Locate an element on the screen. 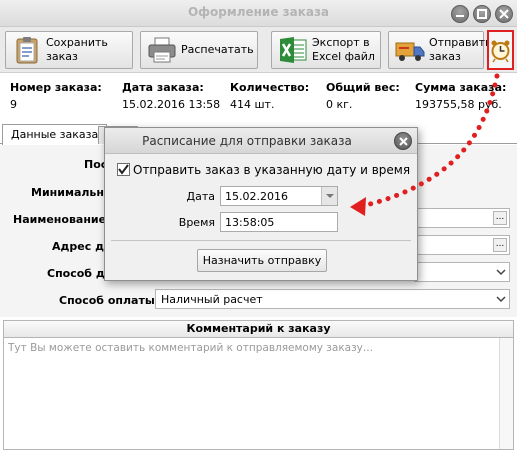 This screenshot has height=453, width=517. comment-scrollbar is located at coordinates (506, 393).